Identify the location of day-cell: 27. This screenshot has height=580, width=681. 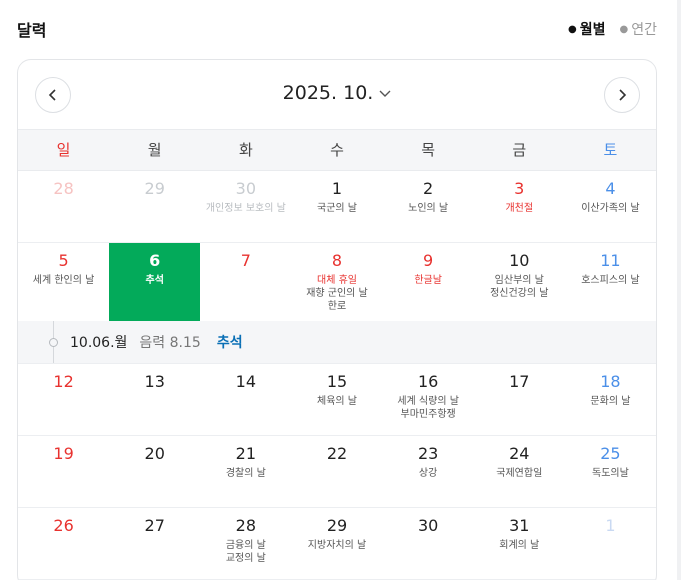
(154, 543).